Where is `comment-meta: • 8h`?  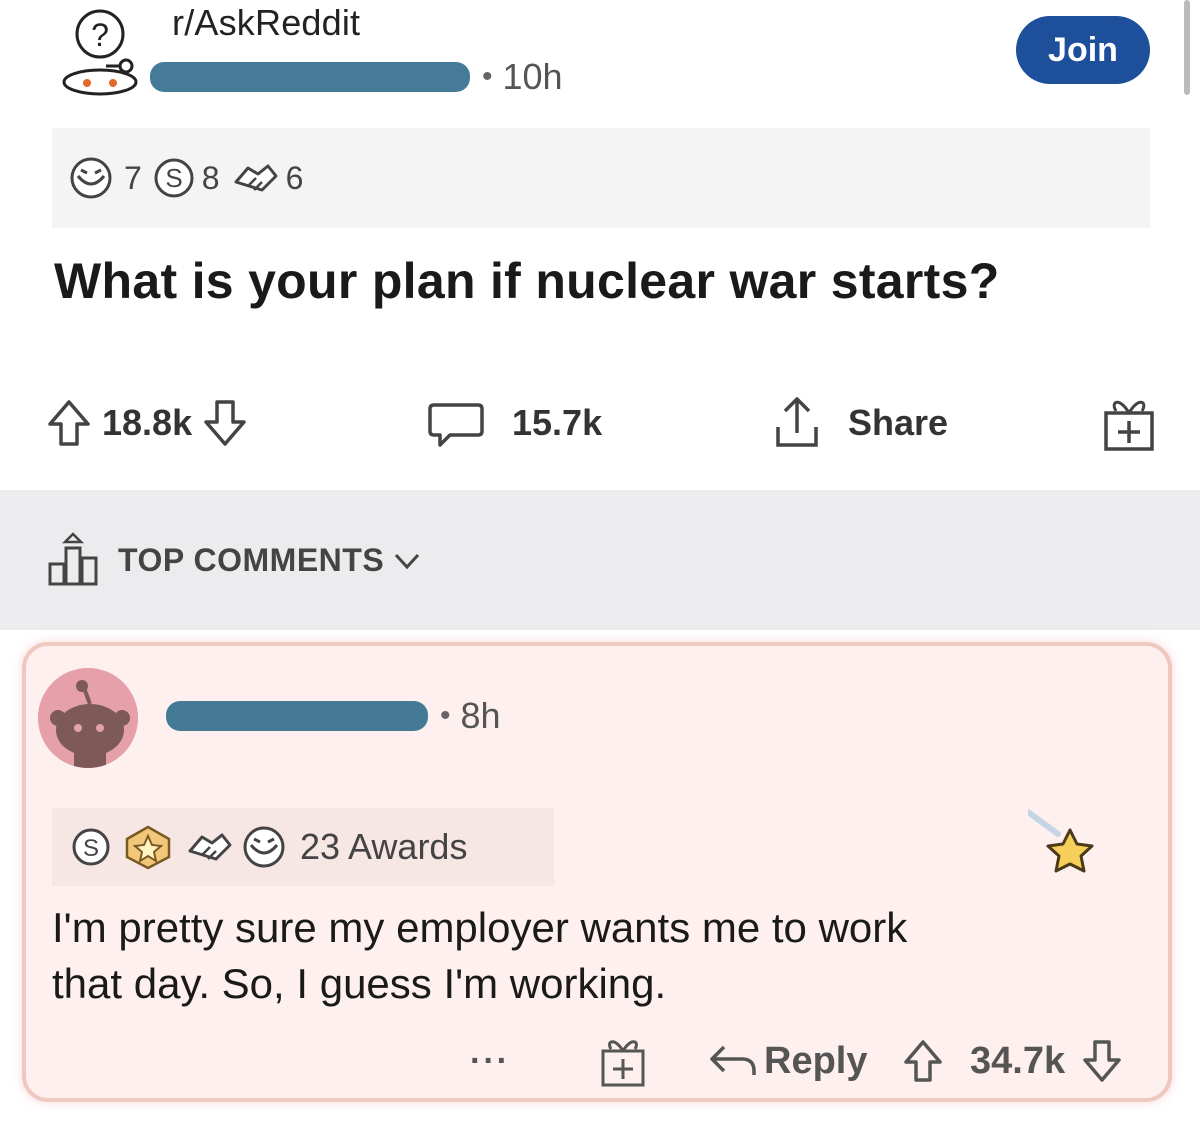 comment-meta: • 8h is located at coordinates (333, 716).